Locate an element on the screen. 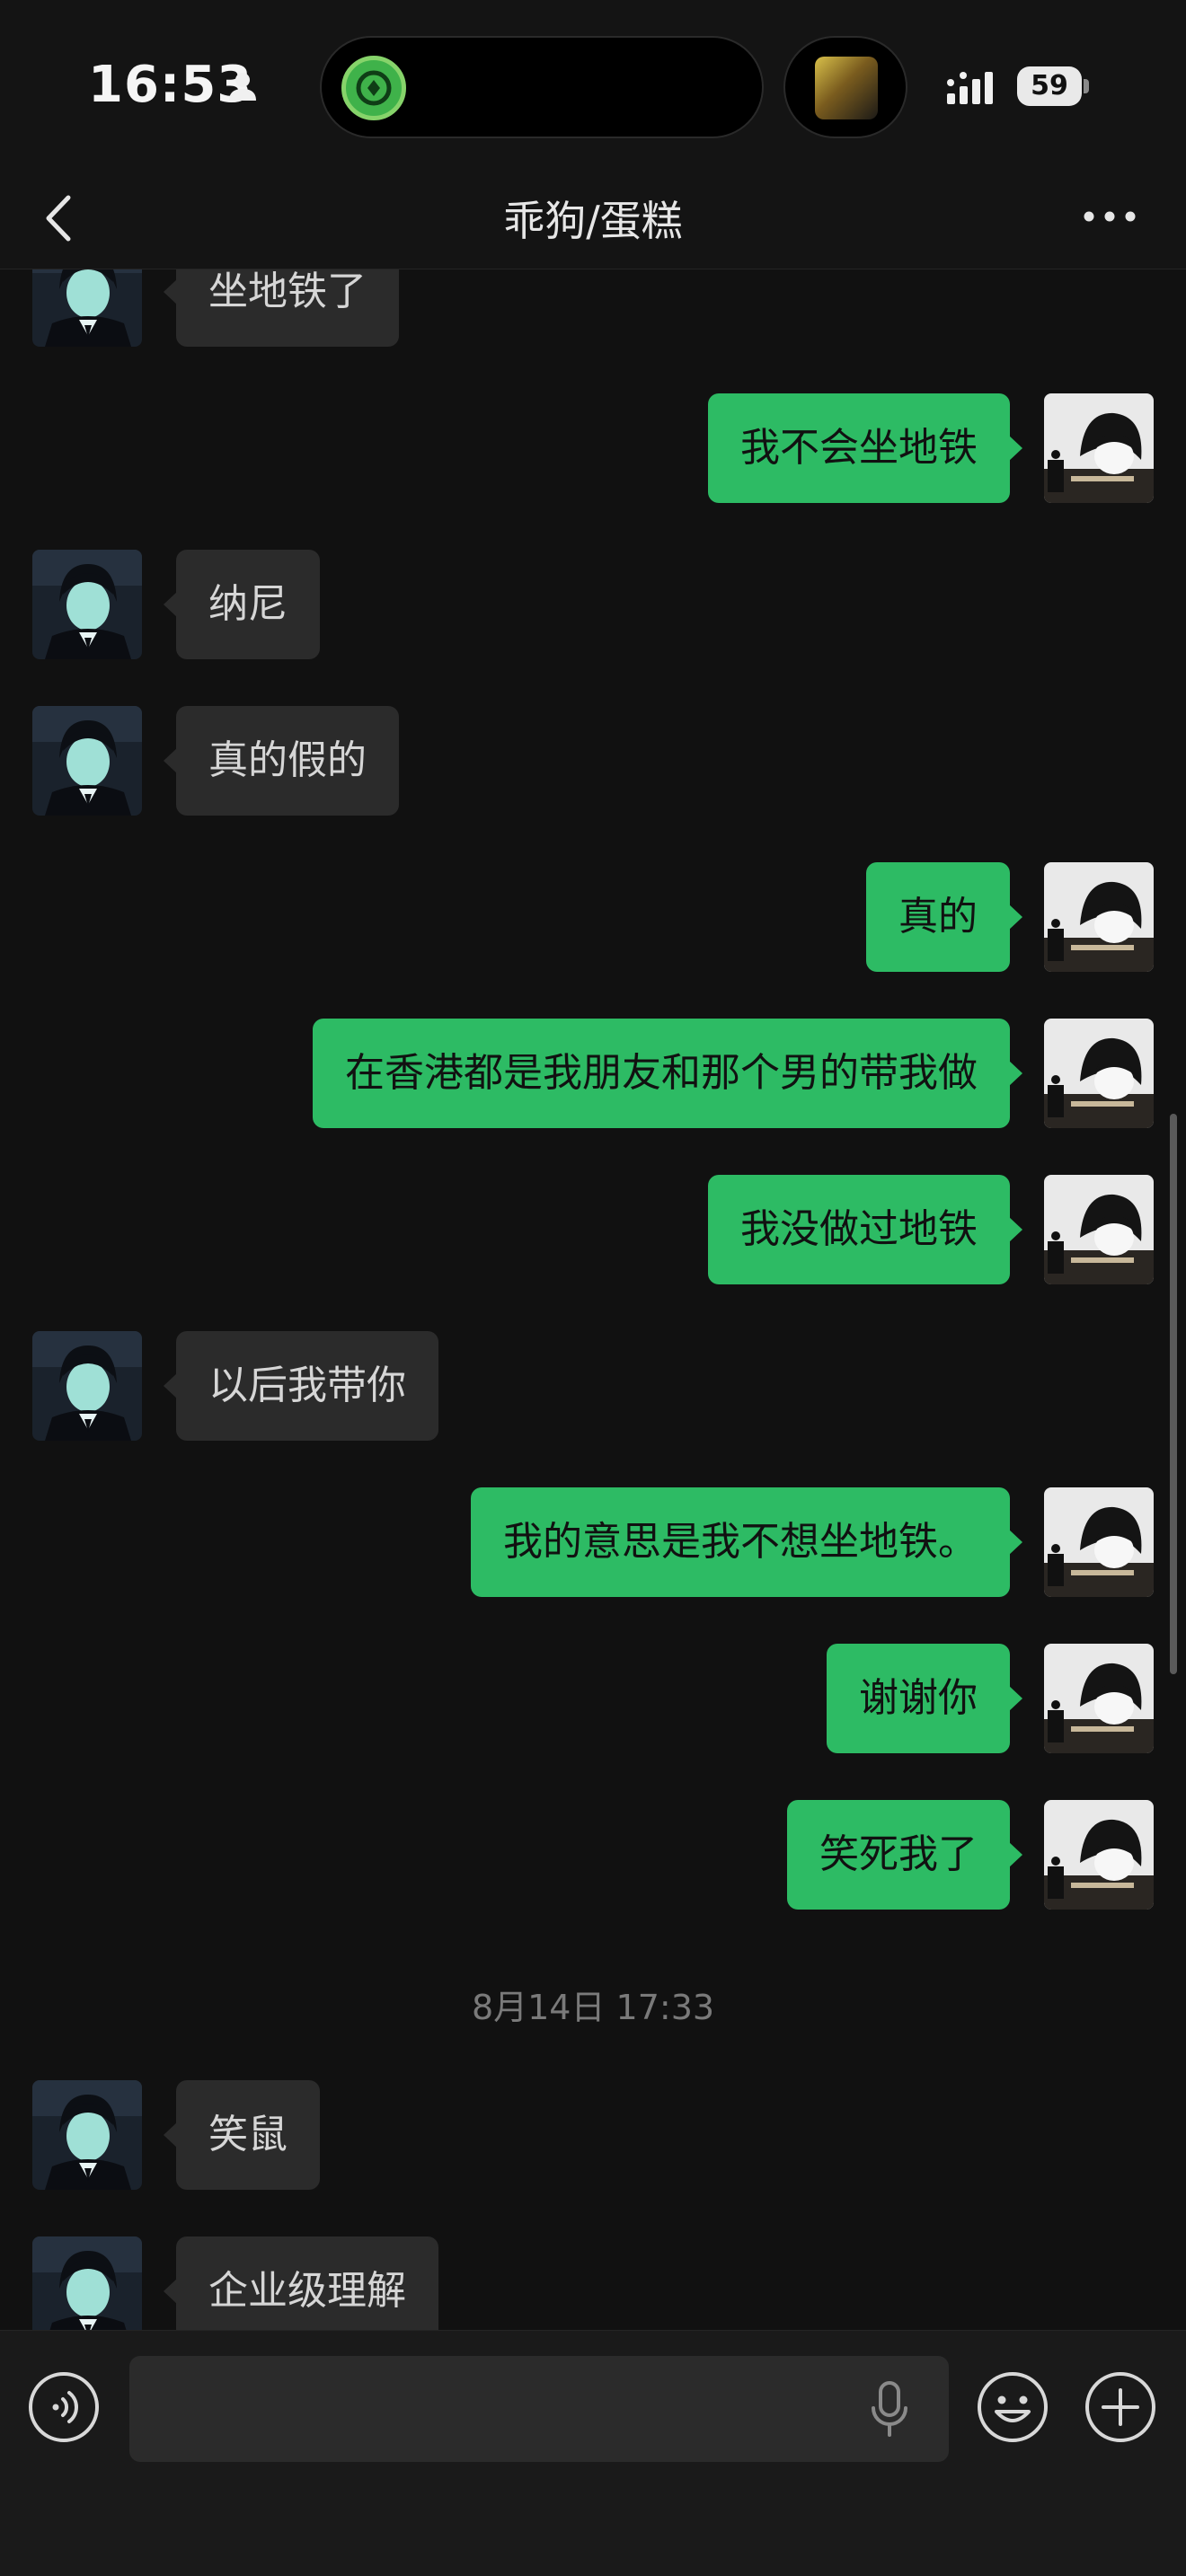  message-row: 我没做过地铁 is located at coordinates (593, 1230).